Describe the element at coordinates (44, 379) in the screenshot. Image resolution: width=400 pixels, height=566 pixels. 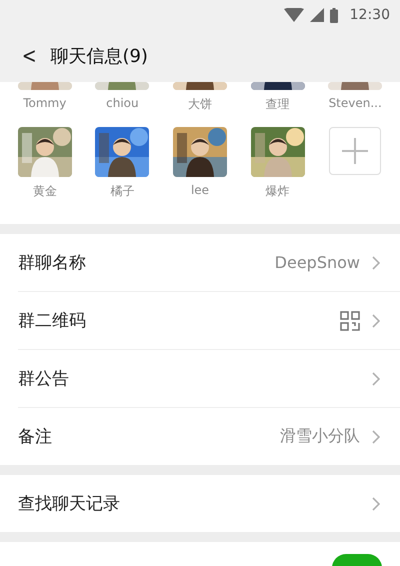
I see `setting-label: 群公告` at that location.